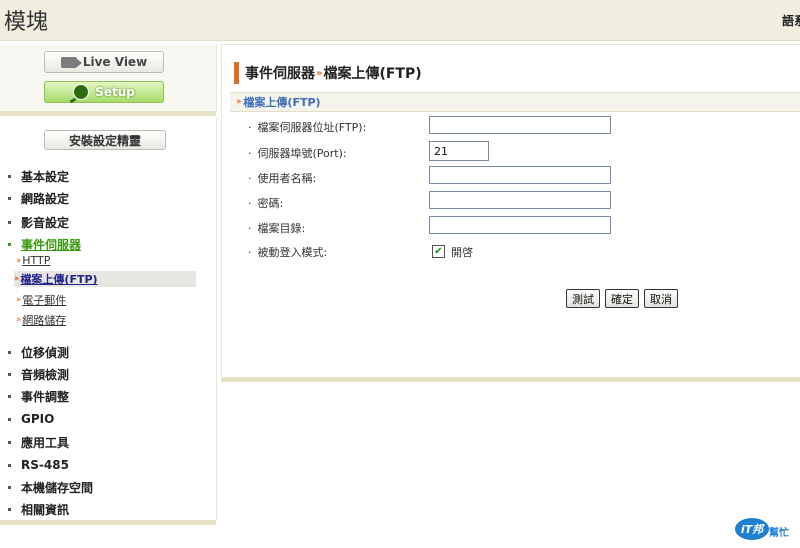  I want to click on cancel-button: 取消, so click(661, 298).